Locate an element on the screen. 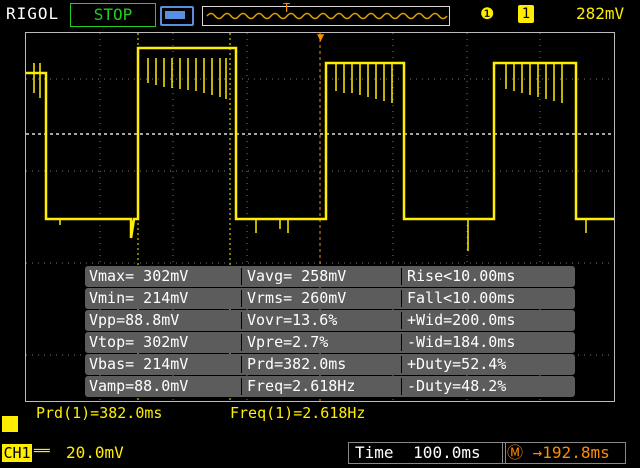 Image resolution: width=640 pixels, height=468 pixels. measurement-value: Vavg= 258mV is located at coordinates (297, 276).